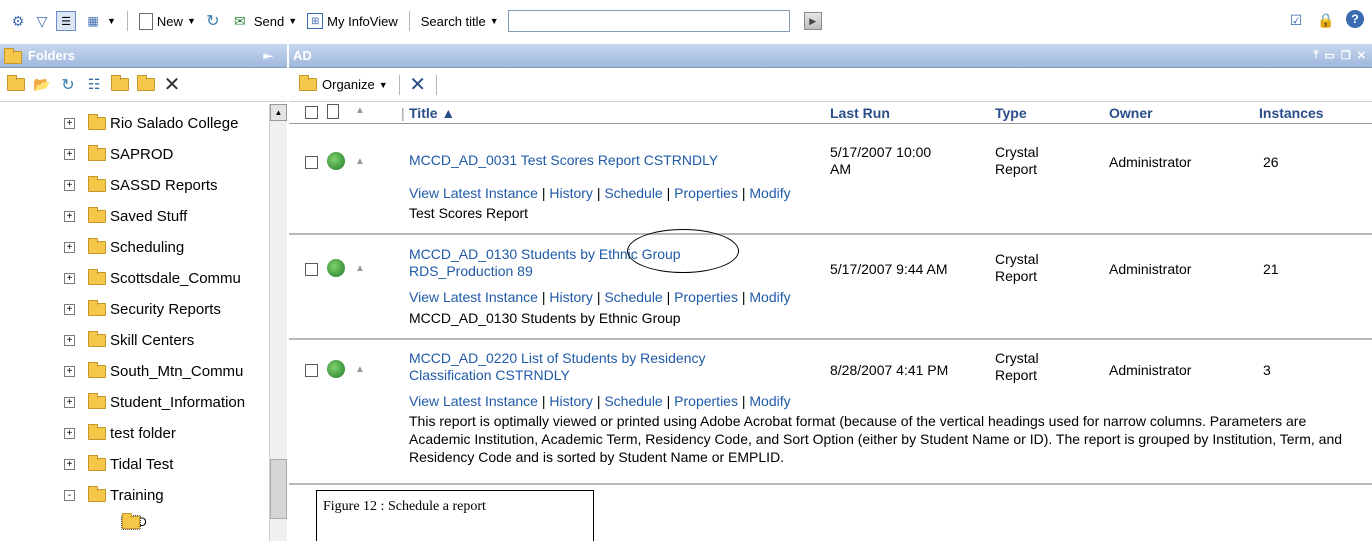 The height and width of the screenshot is (541, 1372). I want to click on search-go-button: ▶, so click(812, 21).